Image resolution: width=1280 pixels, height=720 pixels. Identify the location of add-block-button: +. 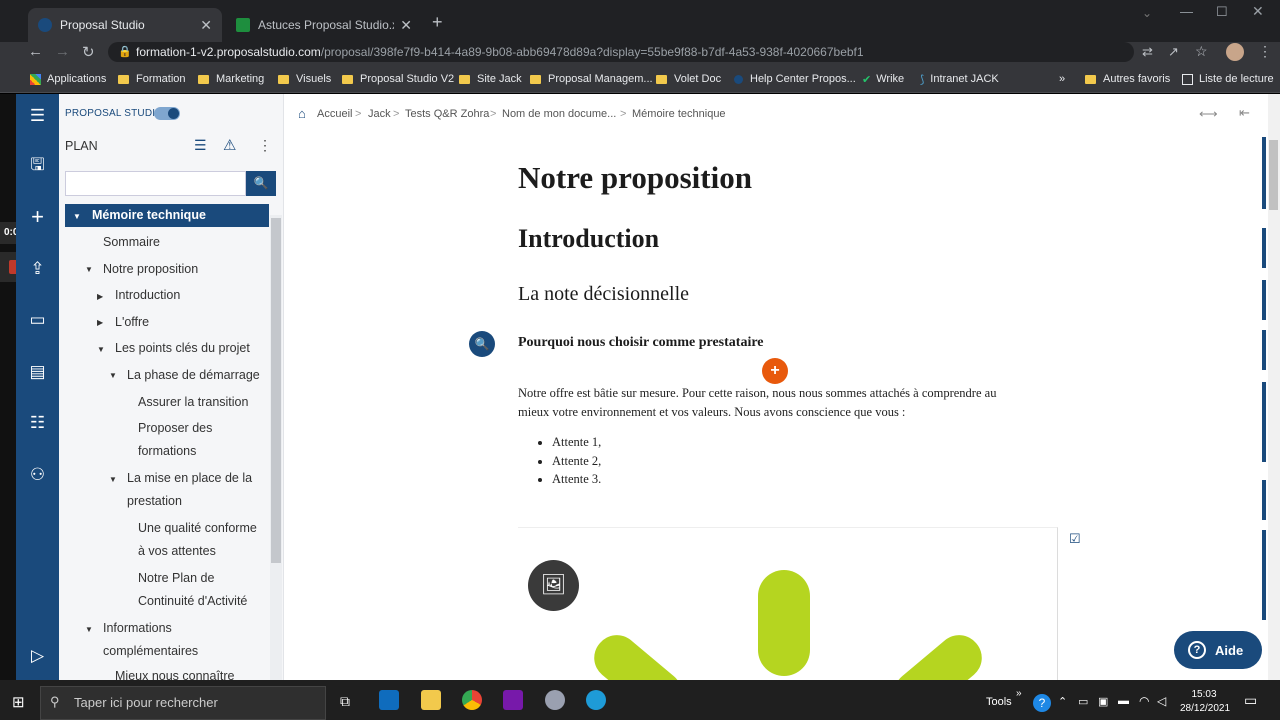
(775, 371).